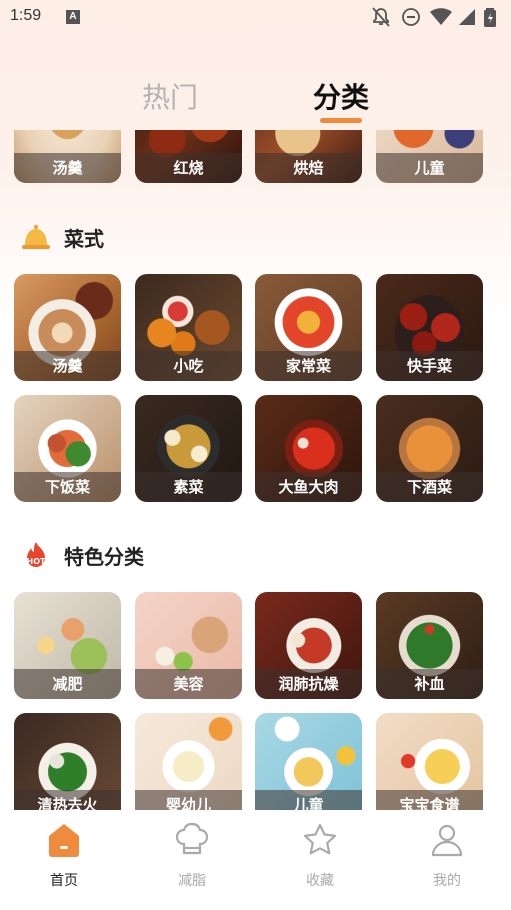 This screenshot has height=910, width=511. What do you see at coordinates (411, 17) in the screenshot?
I see `dnd-icon` at bounding box center [411, 17].